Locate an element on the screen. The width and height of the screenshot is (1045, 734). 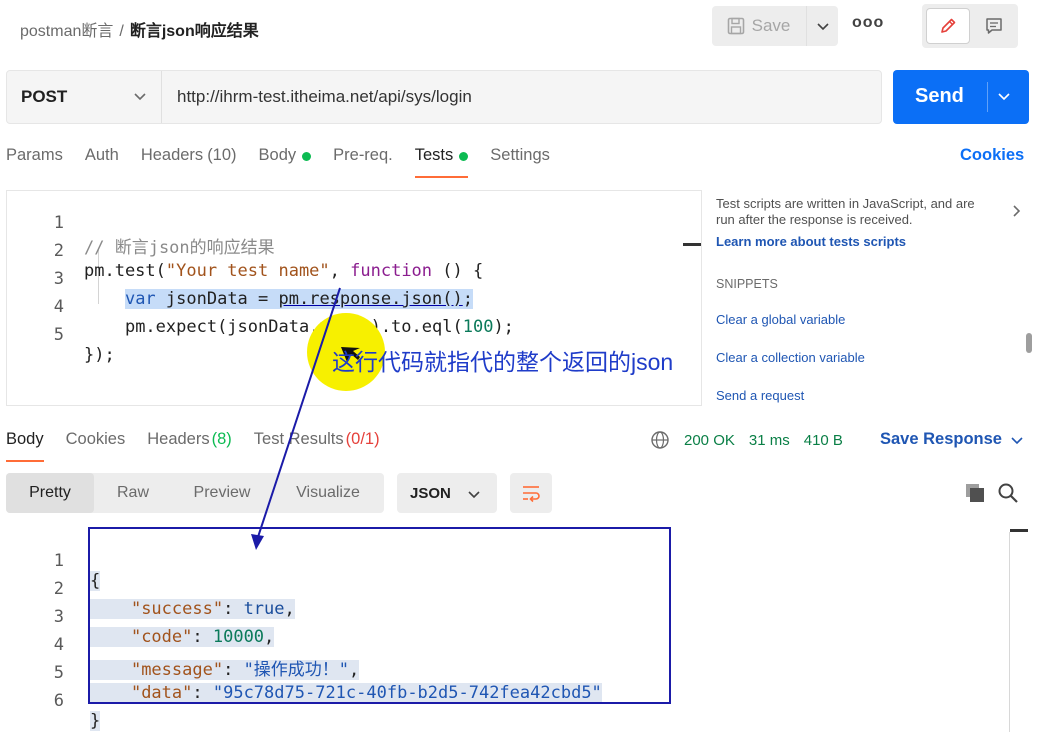
json-line: 1 { is located at coordinates (50, 561).